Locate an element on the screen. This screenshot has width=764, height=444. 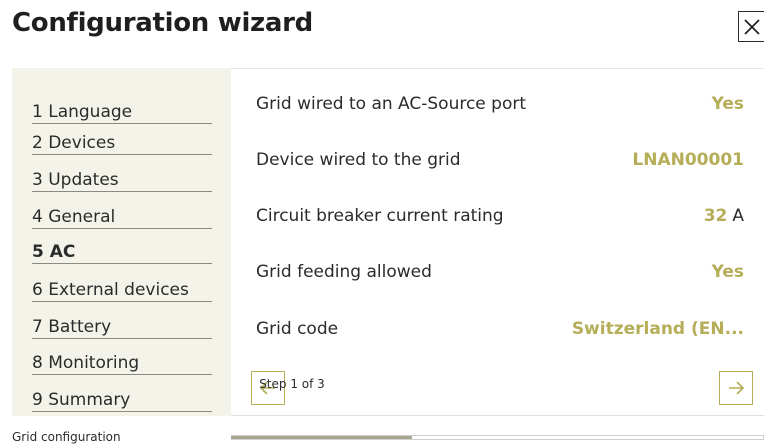
sidebar-item-label: 4 General is located at coordinates (74, 217).